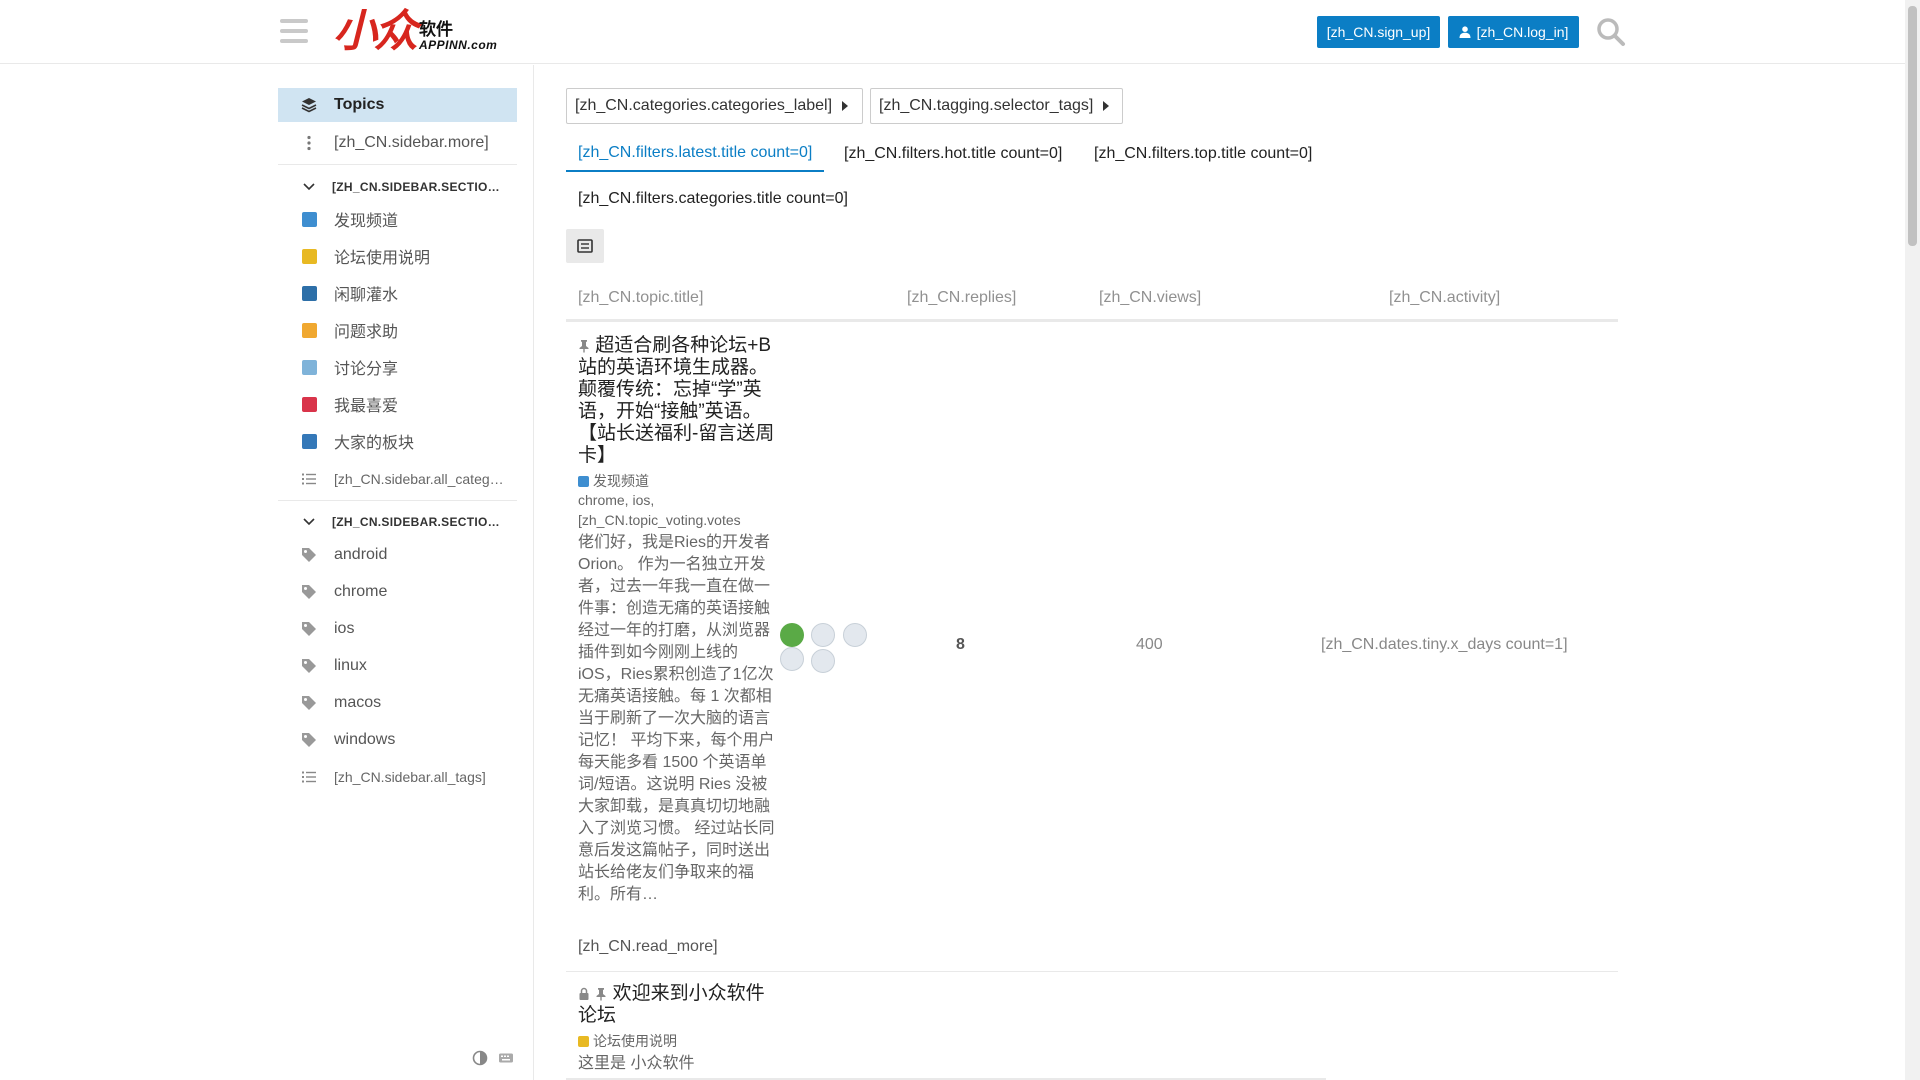 Image resolution: width=1920 pixels, height=1080 pixels. I want to click on sidebar-item-tag: chrome, so click(397, 592).